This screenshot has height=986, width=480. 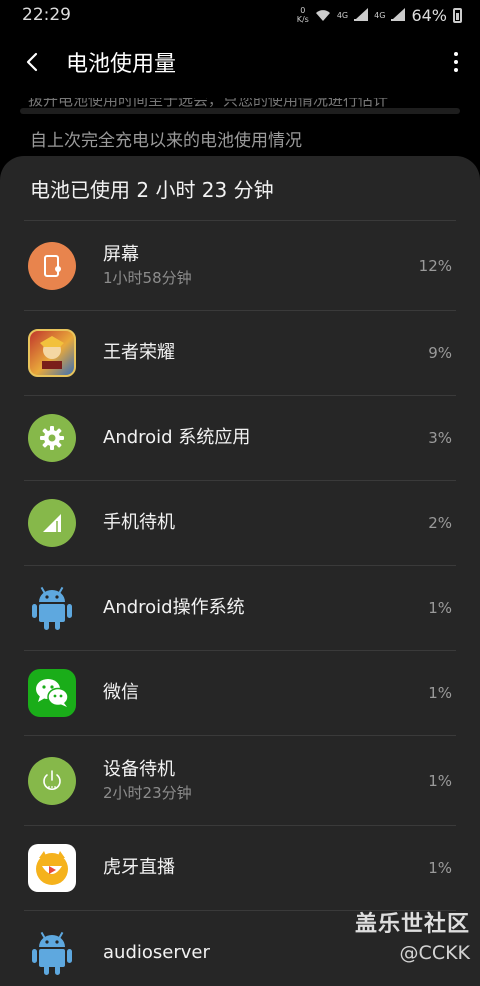 What do you see at coordinates (302, 15) in the screenshot?
I see `network-speed-indicator: 0 K/s` at bounding box center [302, 15].